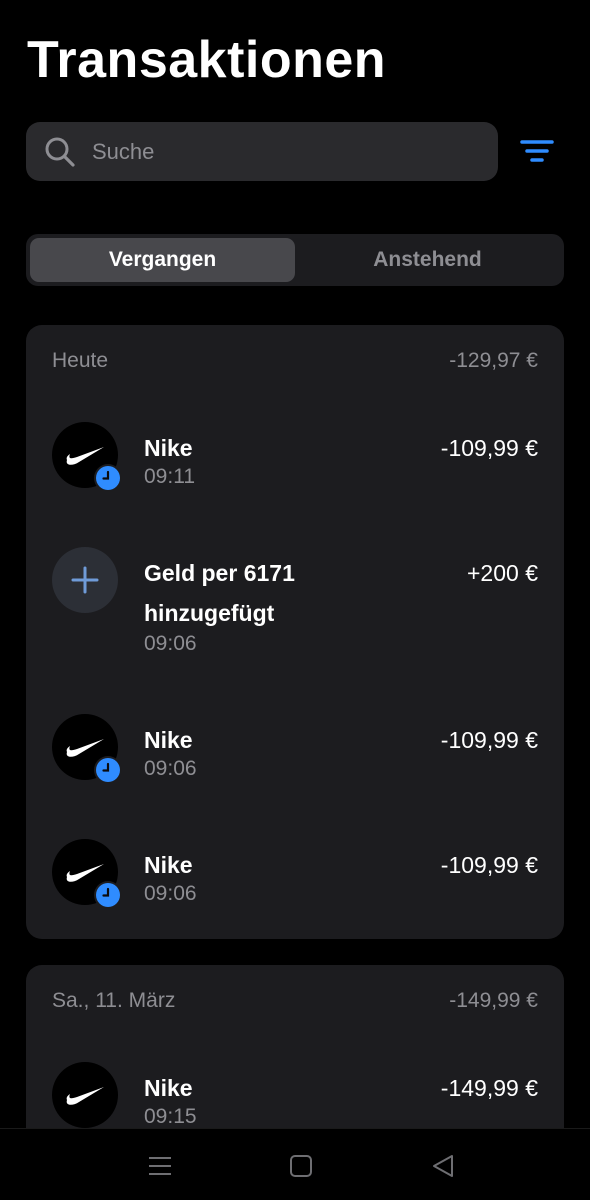 The height and width of the screenshot is (1200, 590). Describe the element at coordinates (443, 1166) in the screenshot. I see `back-icon` at that location.